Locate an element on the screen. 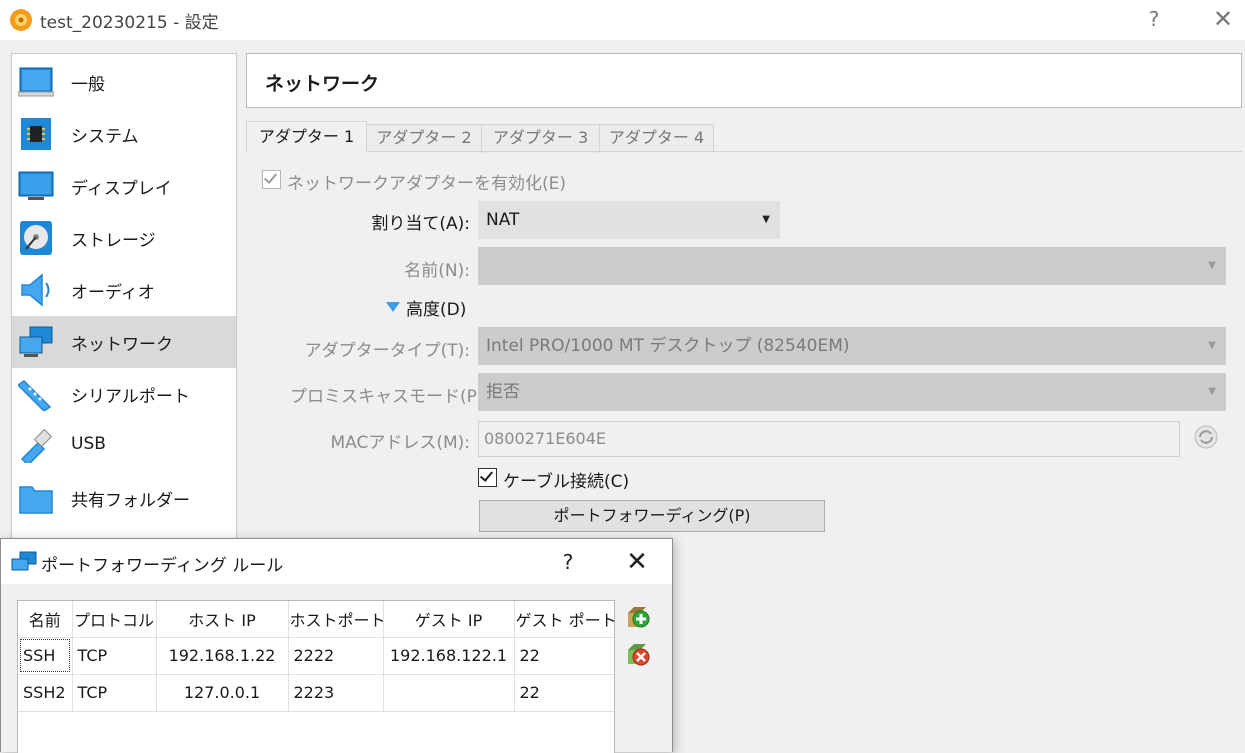  general-icon is located at coordinates (36, 82).